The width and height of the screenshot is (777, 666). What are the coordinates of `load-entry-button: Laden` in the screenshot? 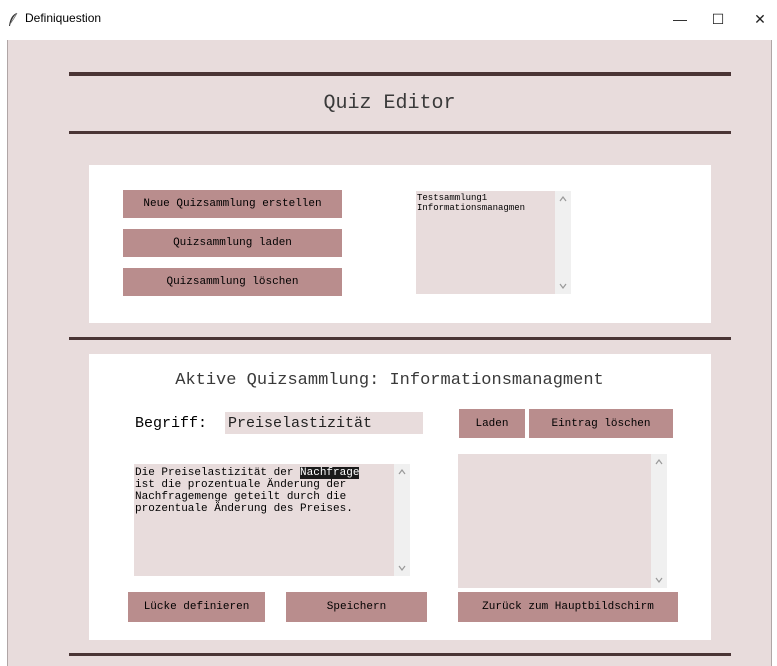 It's located at (492, 423).